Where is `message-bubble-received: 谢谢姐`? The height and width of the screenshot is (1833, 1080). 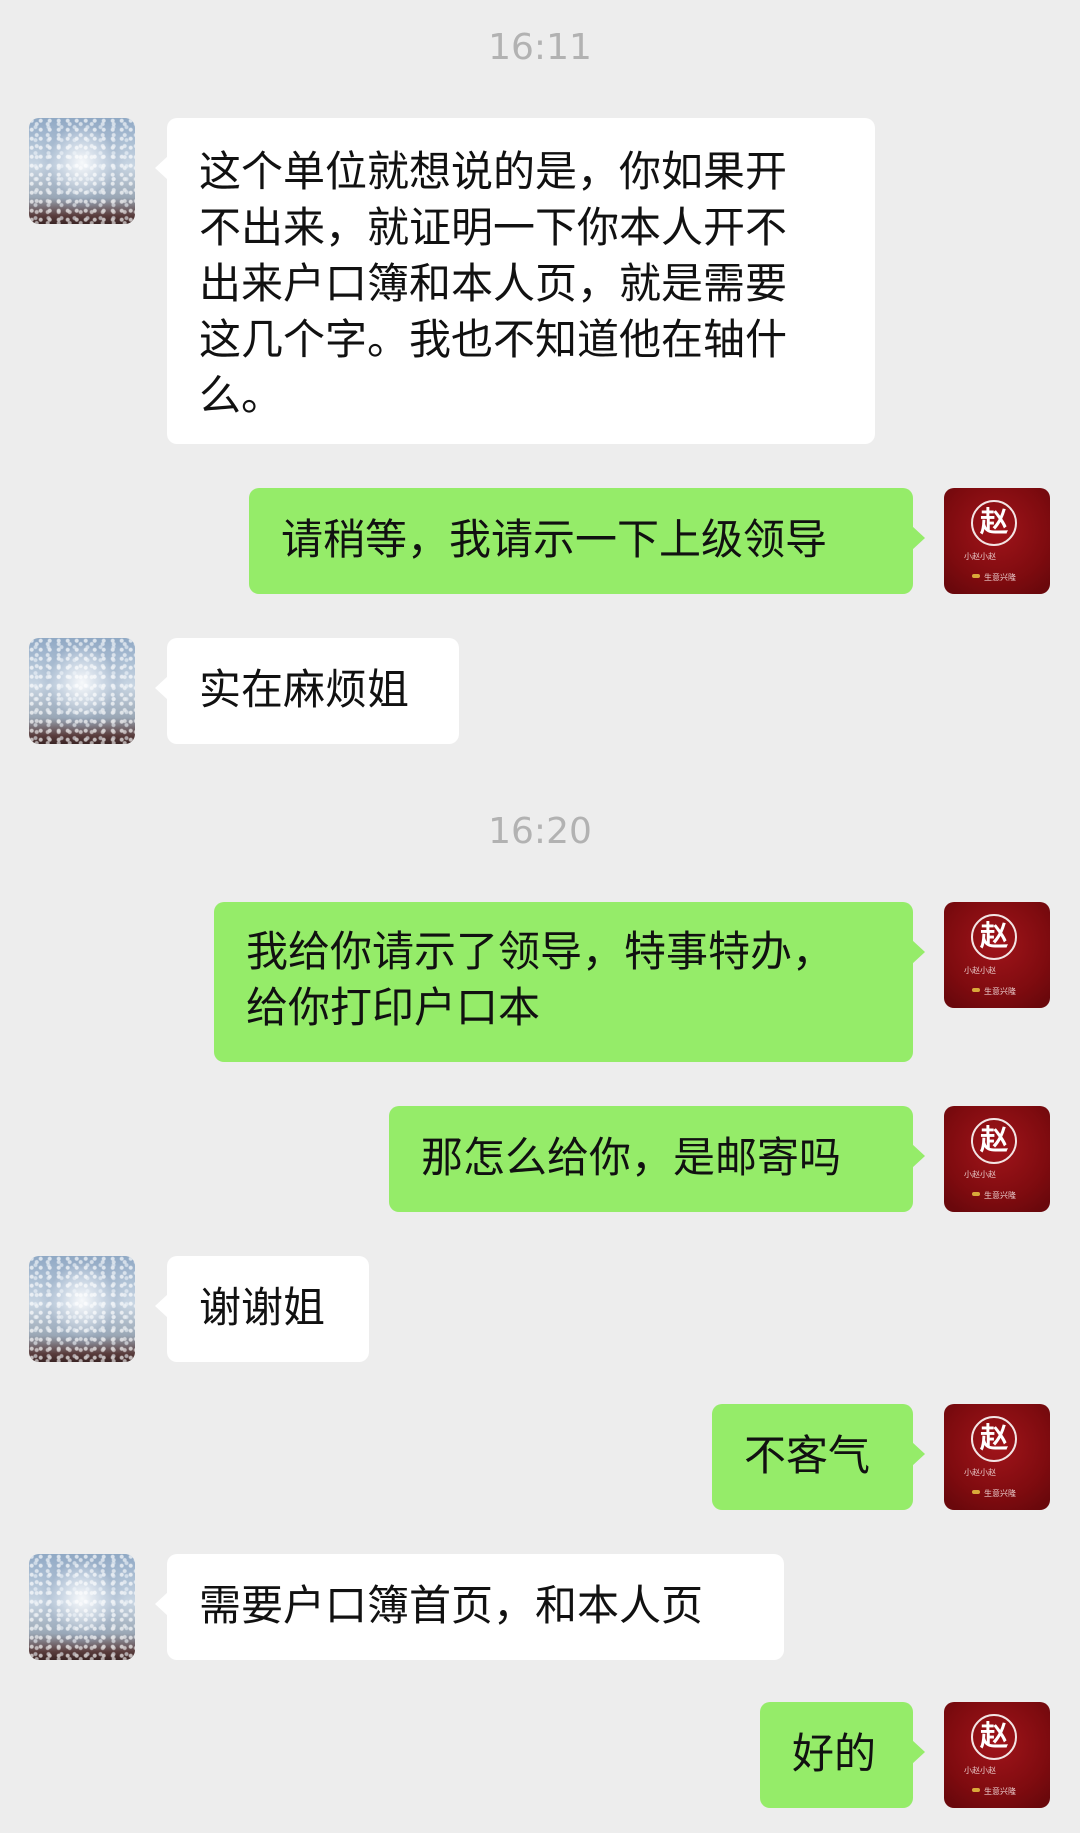 message-bubble-received: 谢谢姐 is located at coordinates (262, 1309).